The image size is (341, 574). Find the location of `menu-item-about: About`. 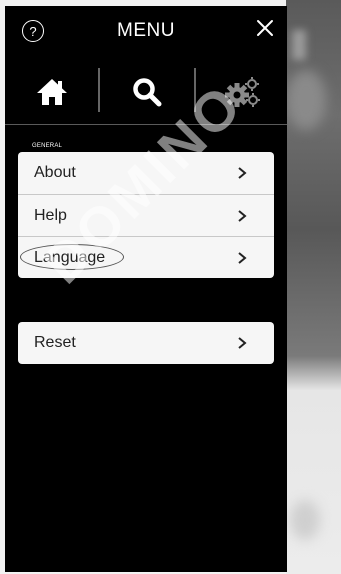

menu-item-about: About is located at coordinates (146, 173).